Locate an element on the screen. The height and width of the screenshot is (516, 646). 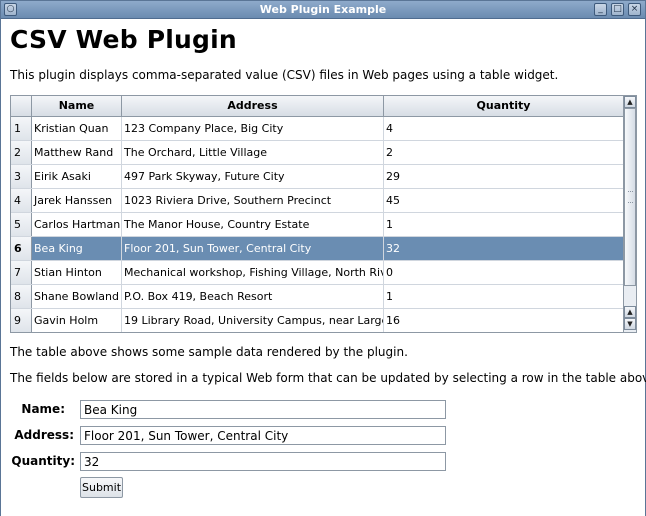
quantity-cell: 4 is located at coordinates (503, 128).